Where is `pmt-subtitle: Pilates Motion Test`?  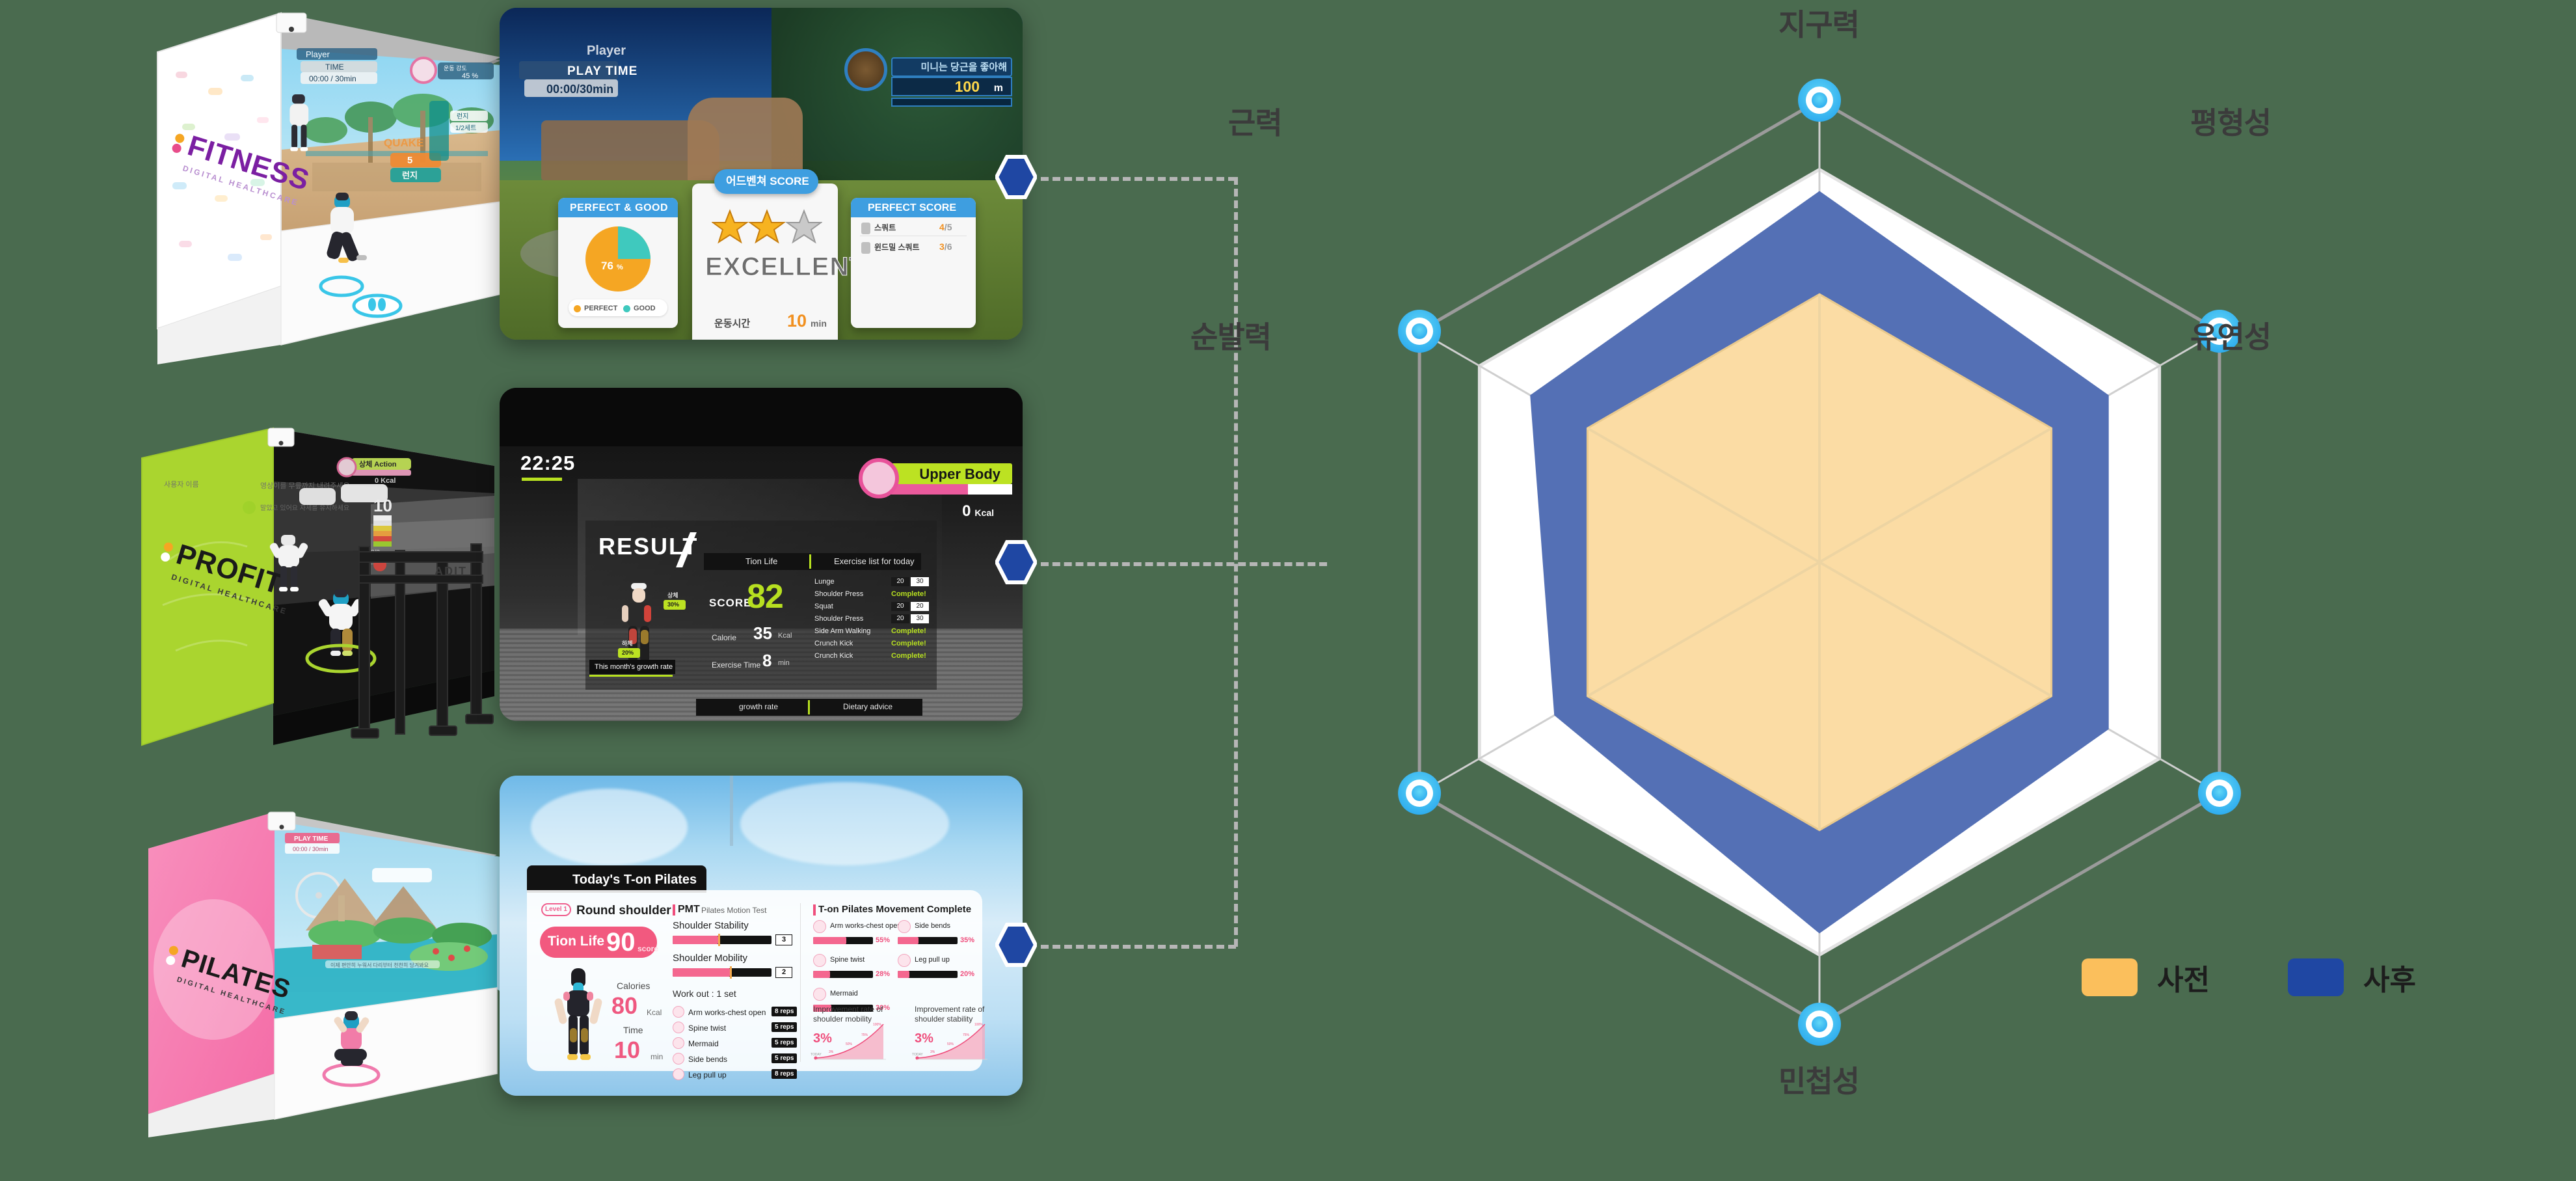 pmt-subtitle: Pilates Motion Test is located at coordinates (734, 911).